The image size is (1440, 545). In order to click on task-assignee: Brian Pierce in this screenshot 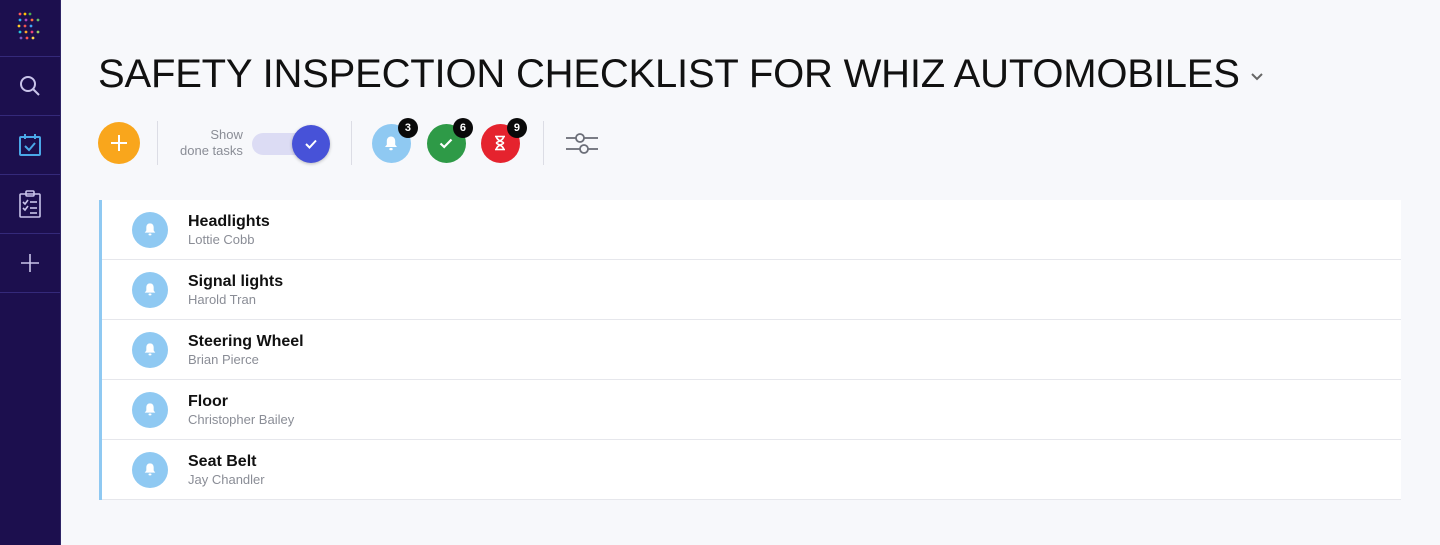, I will do `click(223, 359)`.